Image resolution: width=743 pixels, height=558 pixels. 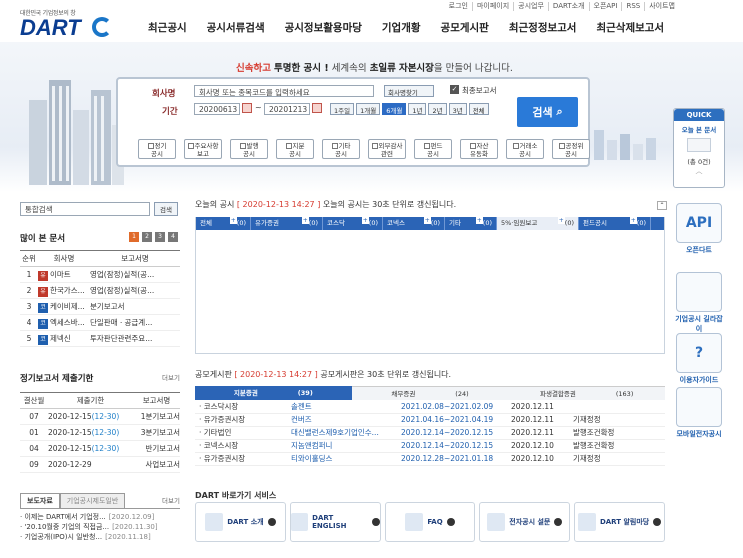 What do you see at coordinates (100, 517) in the screenshot?
I see `news-item: · 이제는 DART에서 기업정... [2020.12.09]` at bounding box center [100, 517].